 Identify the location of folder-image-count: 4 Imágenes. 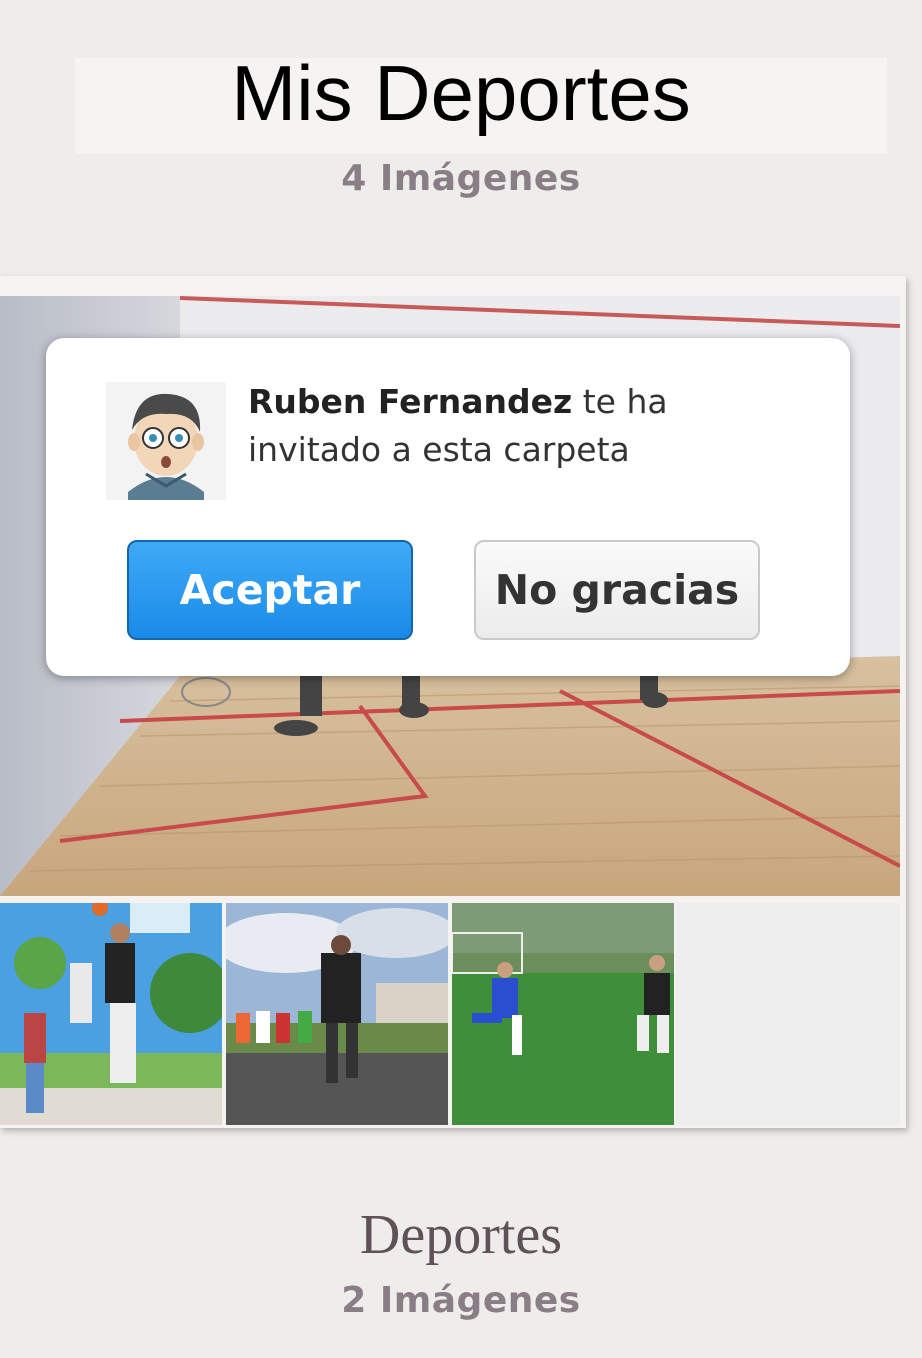
(461, 178).